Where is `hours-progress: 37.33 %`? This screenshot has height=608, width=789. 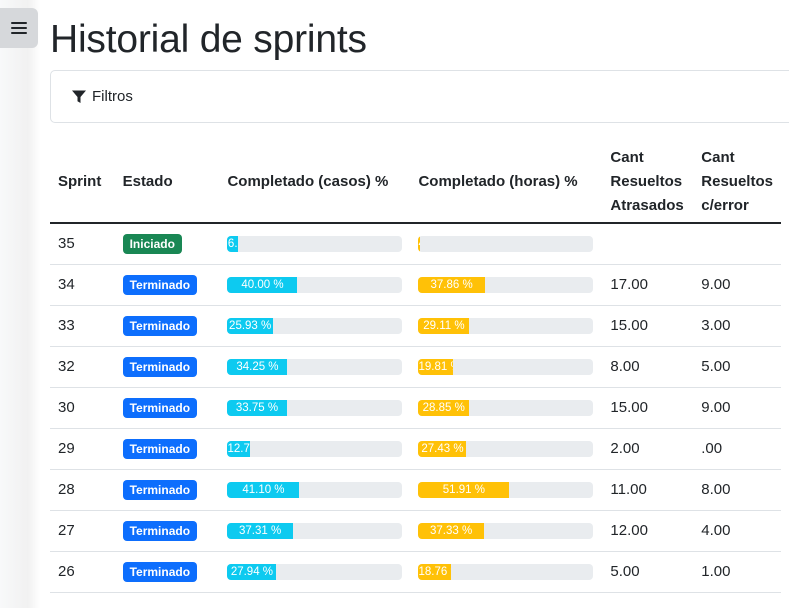
hours-progress: 37.33 % is located at coordinates (506, 530).